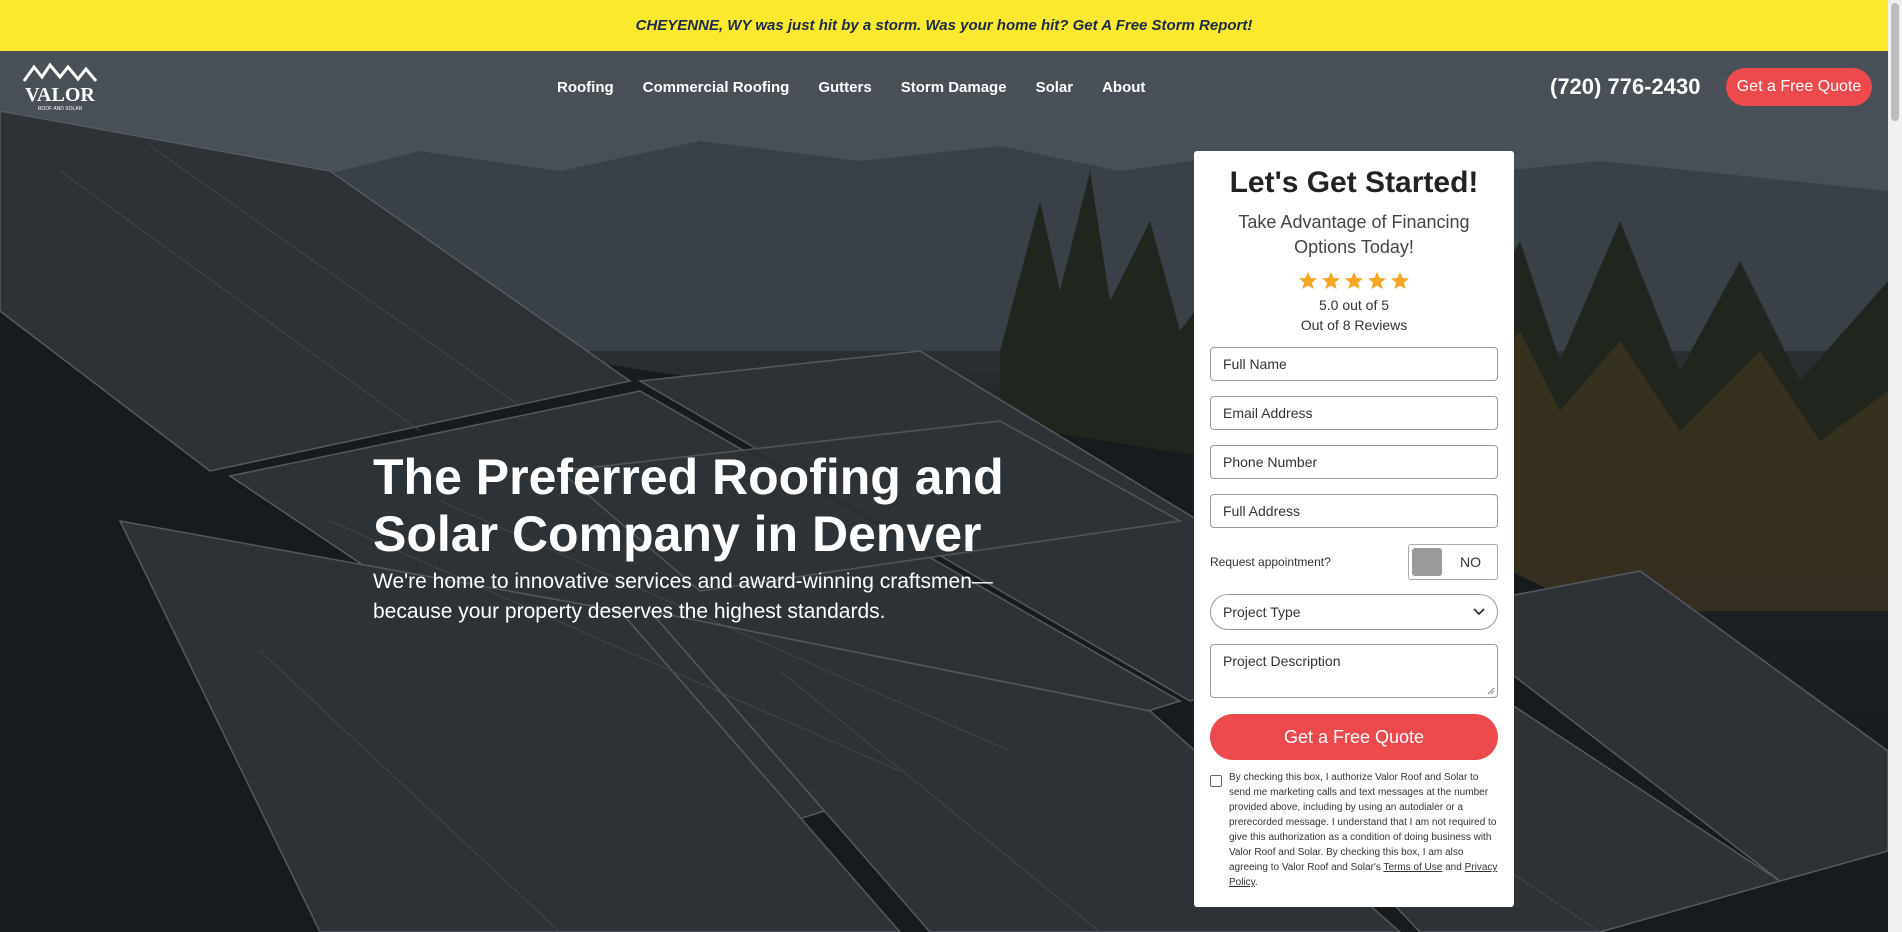  Describe the element at coordinates (1282, 661) in the screenshot. I see `project-description-placeholder: Project Description` at that location.